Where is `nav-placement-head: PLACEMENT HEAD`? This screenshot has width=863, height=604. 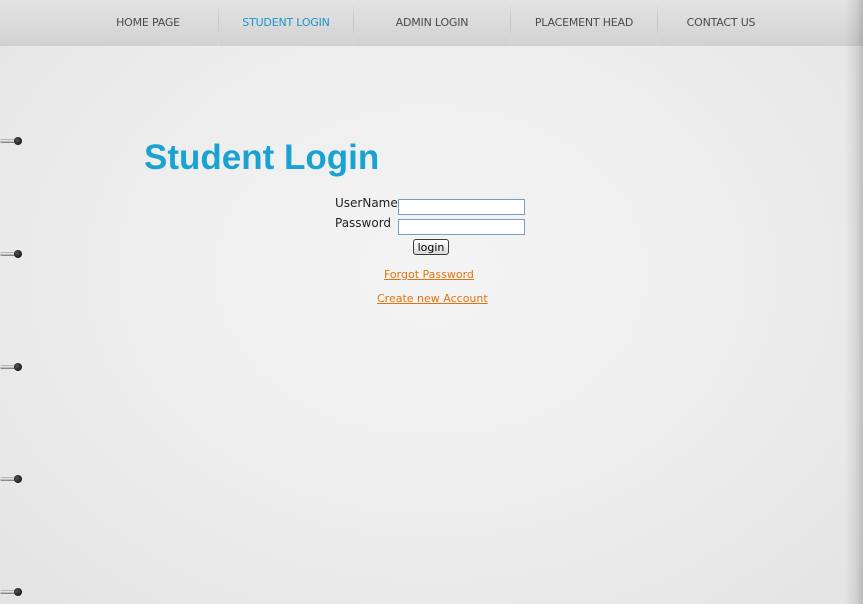
nav-placement-head: PLACEMENT HEAD is located at coordinates (584, 22).